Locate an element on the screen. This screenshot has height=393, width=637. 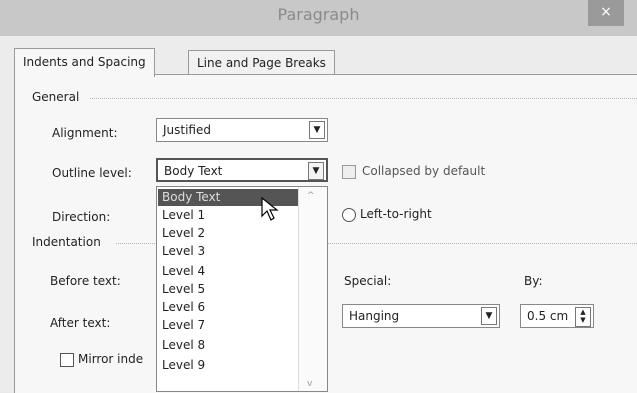
indentation-heading: Indentation is located at coordinates (68, 242).